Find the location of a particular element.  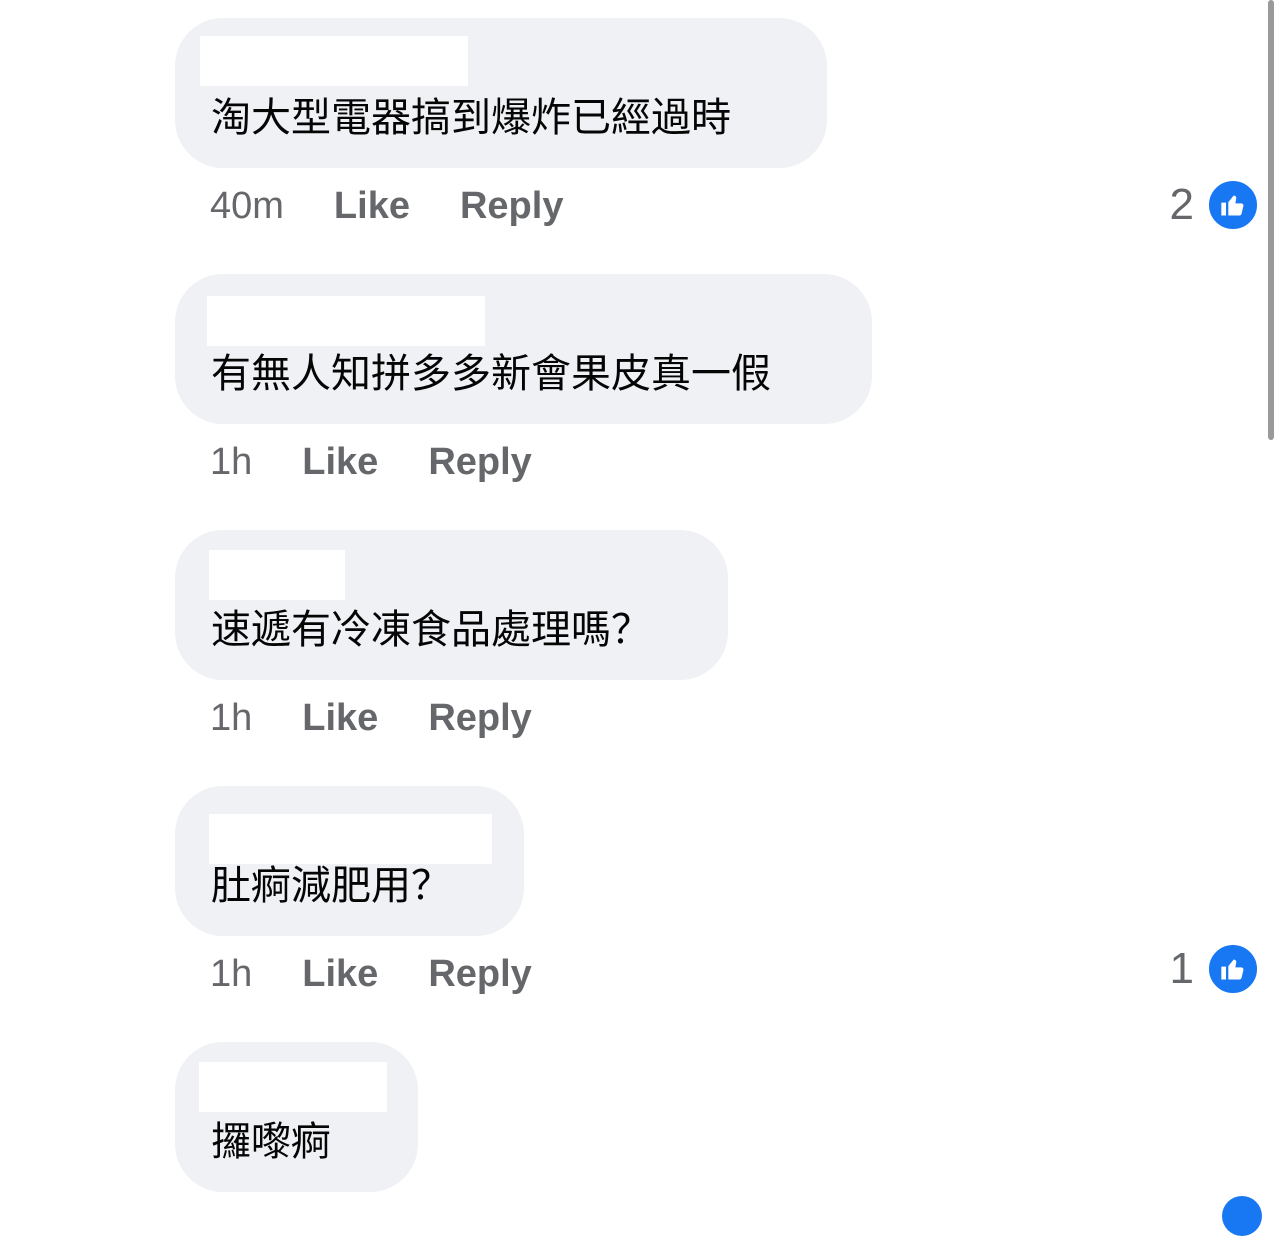

comment-bubble: 有無人知拼多多新會果皮真一假 is located at coordinates (523, 349).